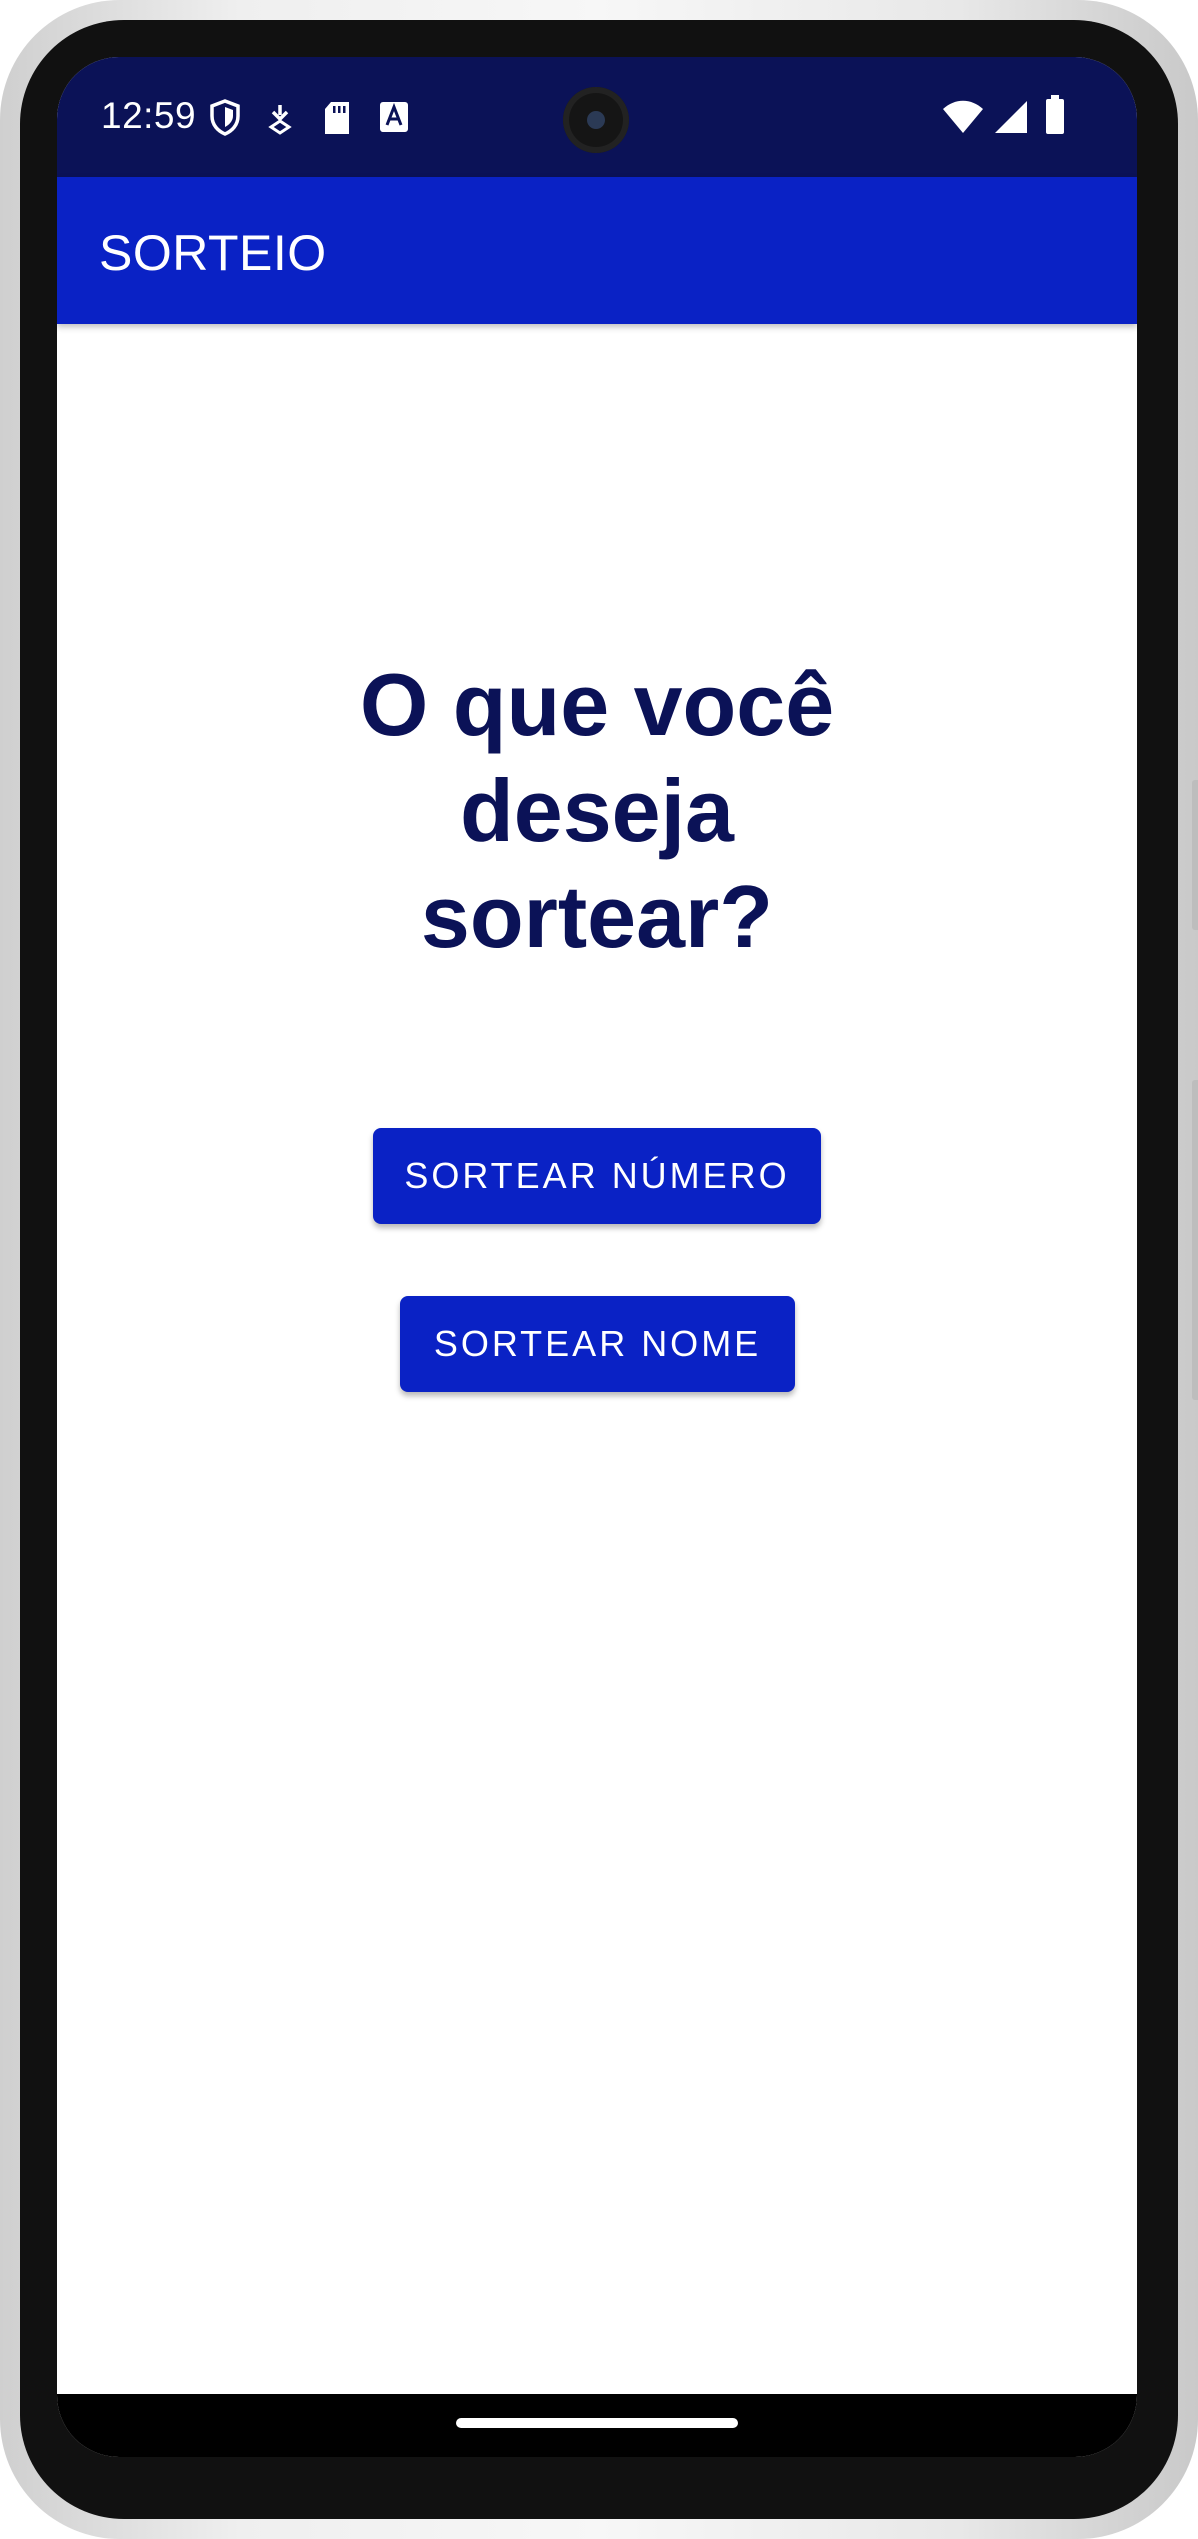 The height and width of the screenshot is (2539, 1198). I want to click on keyboard-icon, so click(394, 117).